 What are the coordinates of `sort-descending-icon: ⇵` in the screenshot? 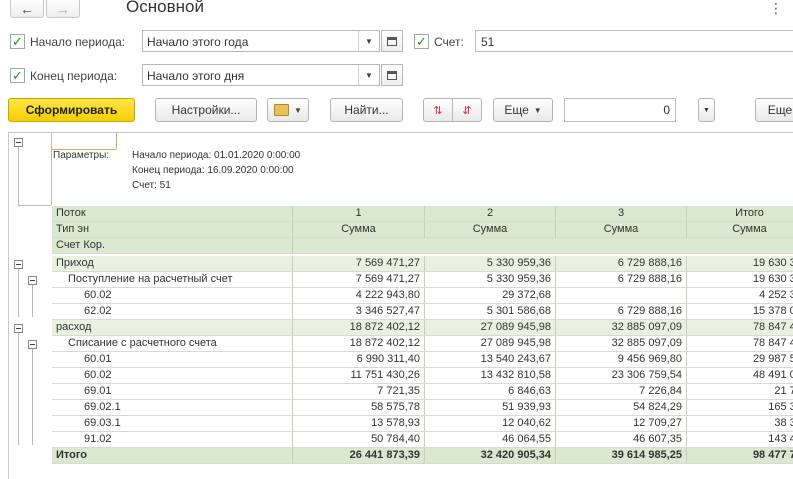 It's located at (467, 110).